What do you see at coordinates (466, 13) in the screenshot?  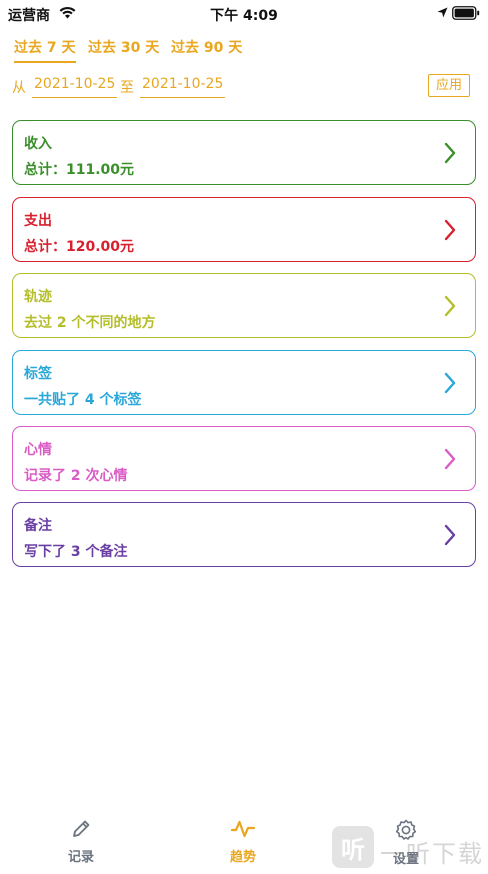 I see `battery-icon` at bounding box center [466, 13].